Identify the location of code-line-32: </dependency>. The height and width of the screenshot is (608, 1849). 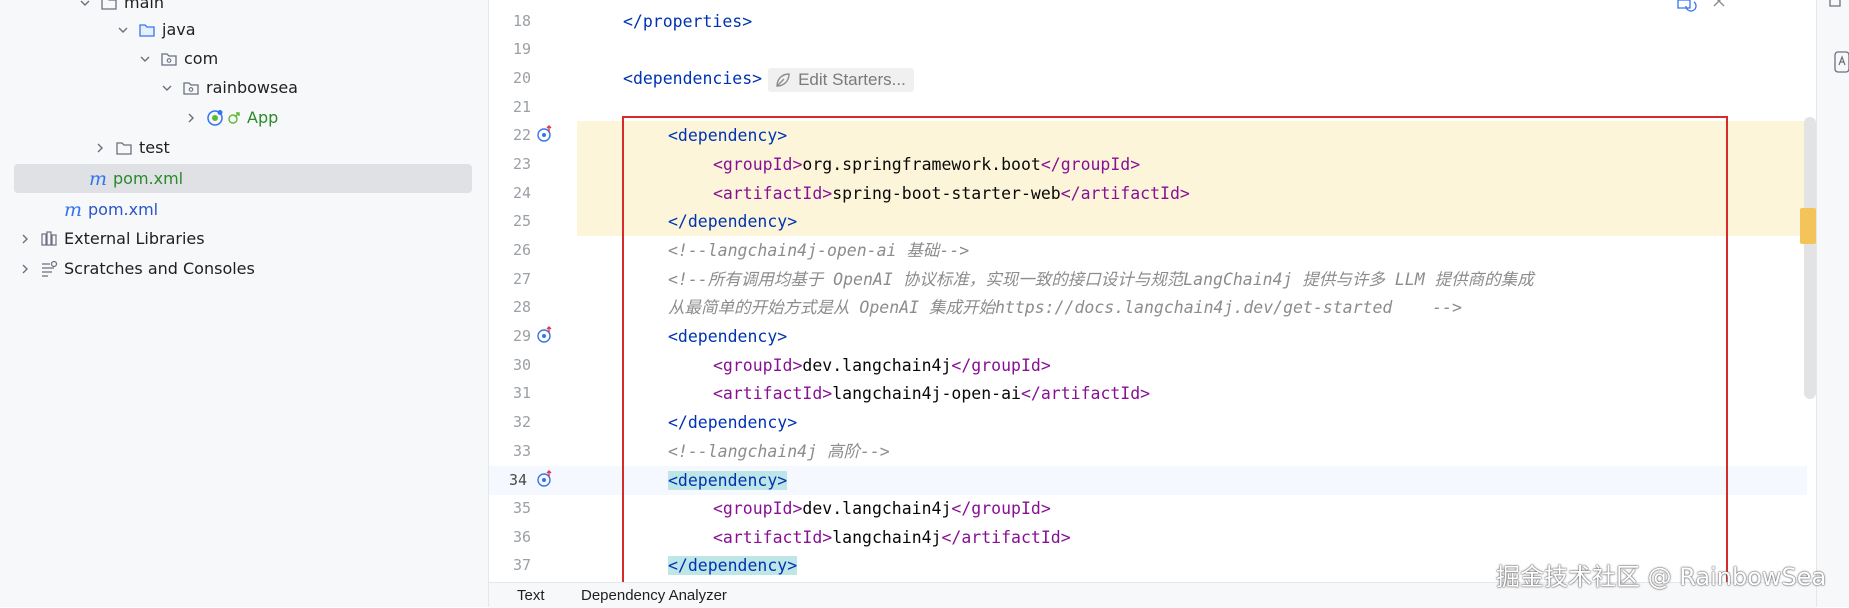
(732, 422).